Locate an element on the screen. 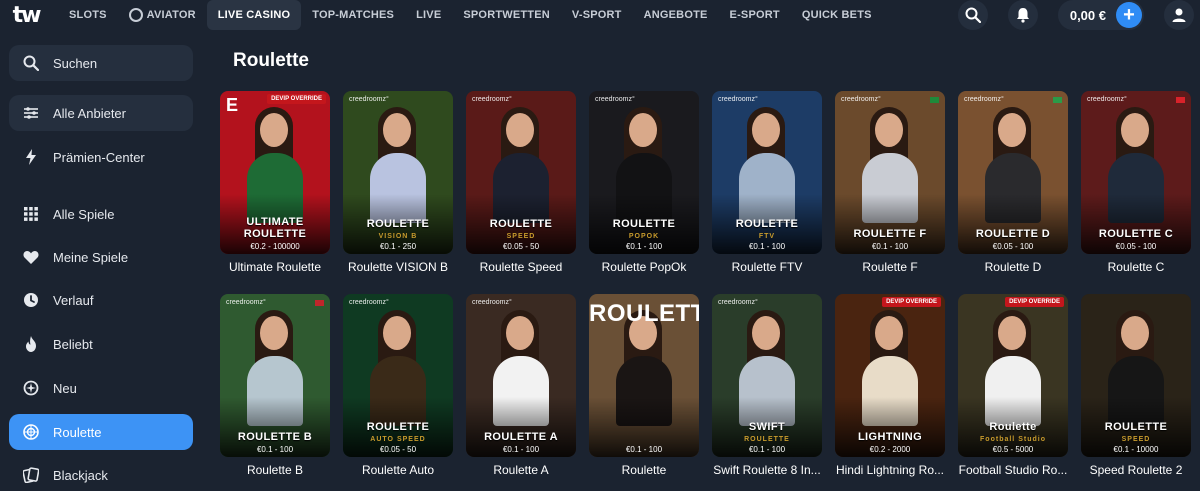 Image resolution: width=1200 pixels, height=491 pixels. user-icon is located at coordinates (1179, 15).